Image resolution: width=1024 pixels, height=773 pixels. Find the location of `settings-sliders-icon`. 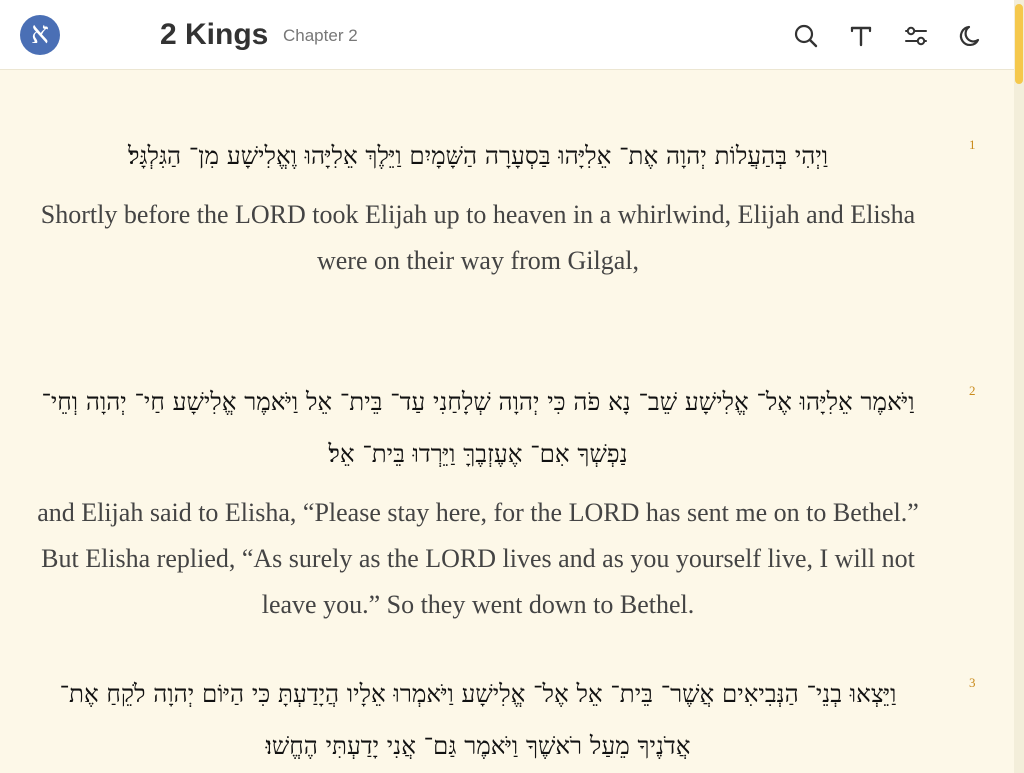

settings-sliders-icon is located at coordinates (916, 36).